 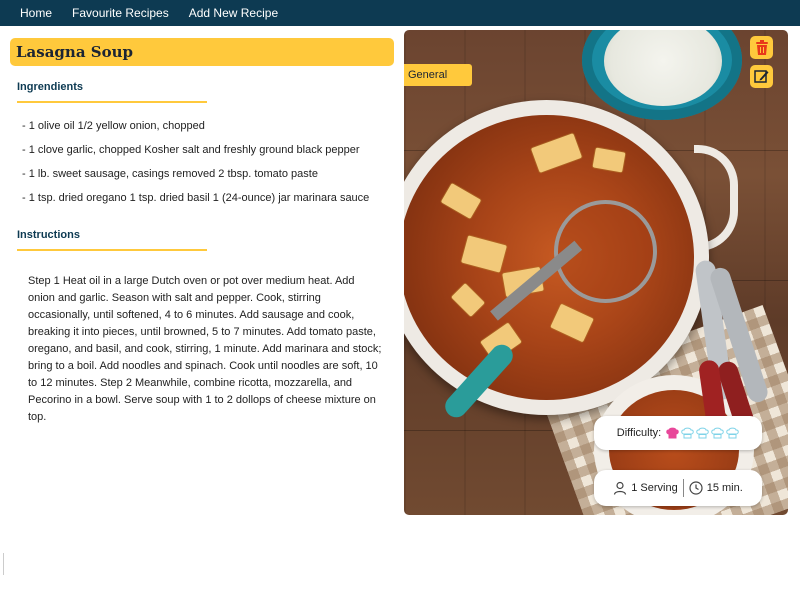 I want to click on top-nav: Home Favourite Recipes Add New Recipe, so click(x=400, y=13).